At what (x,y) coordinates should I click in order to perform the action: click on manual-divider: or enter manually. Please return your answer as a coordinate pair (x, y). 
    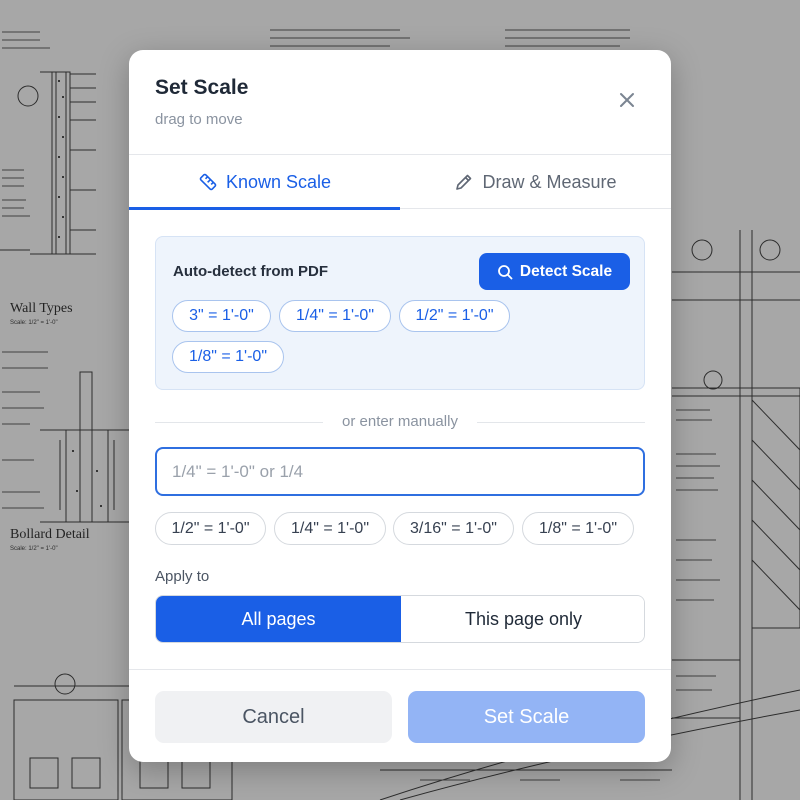
    Looking at the image, I should click on (400, 422).